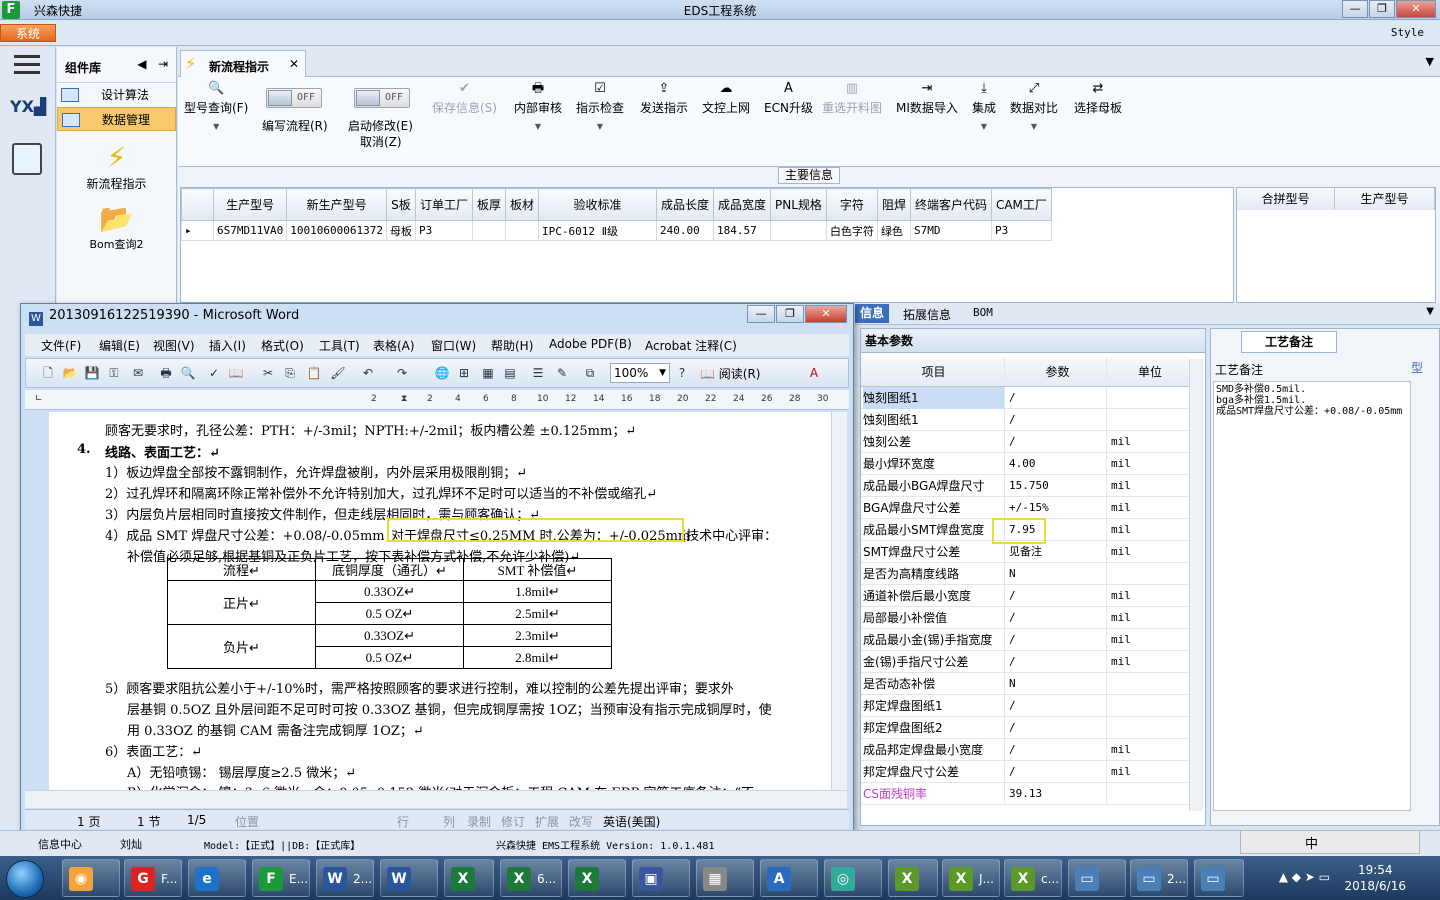 Image resolution: width=1440 pixels, height=900 pixels. What do you see at coordinates (1057, 464) in the screenshot?
I see `param-value-cell: 4.00` at bounding box center [1057, 464].